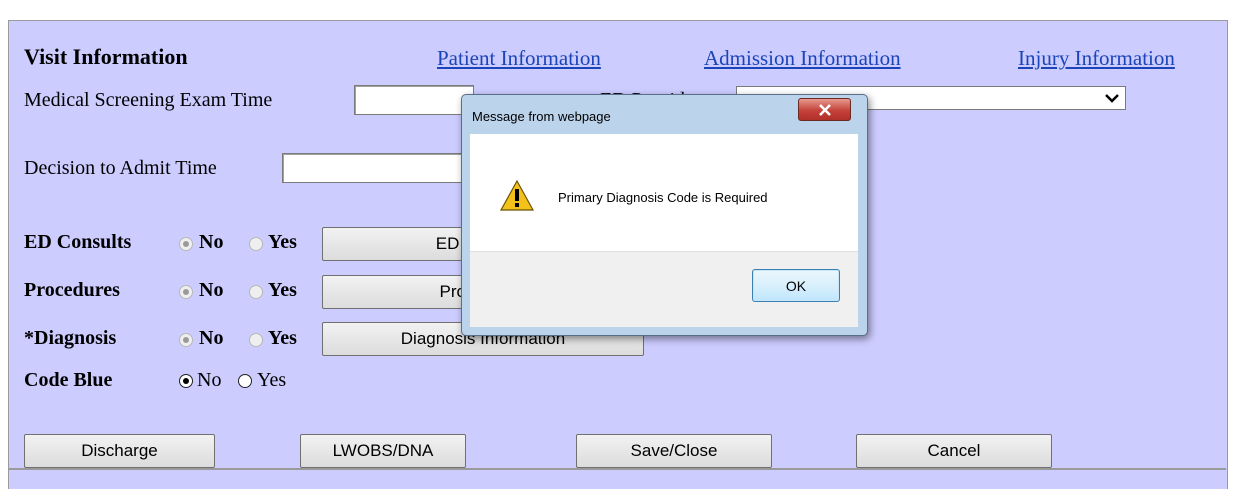 Image resolution: width=1234 pixels, height=497 pixels. I want to click on cancel-button: Cancel, so click(954, 451).